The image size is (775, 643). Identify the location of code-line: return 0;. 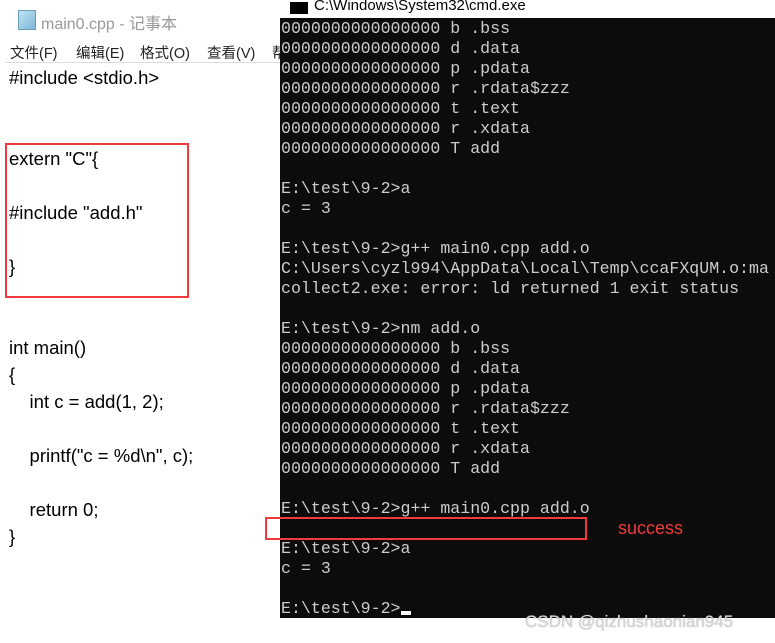
(54, 509).